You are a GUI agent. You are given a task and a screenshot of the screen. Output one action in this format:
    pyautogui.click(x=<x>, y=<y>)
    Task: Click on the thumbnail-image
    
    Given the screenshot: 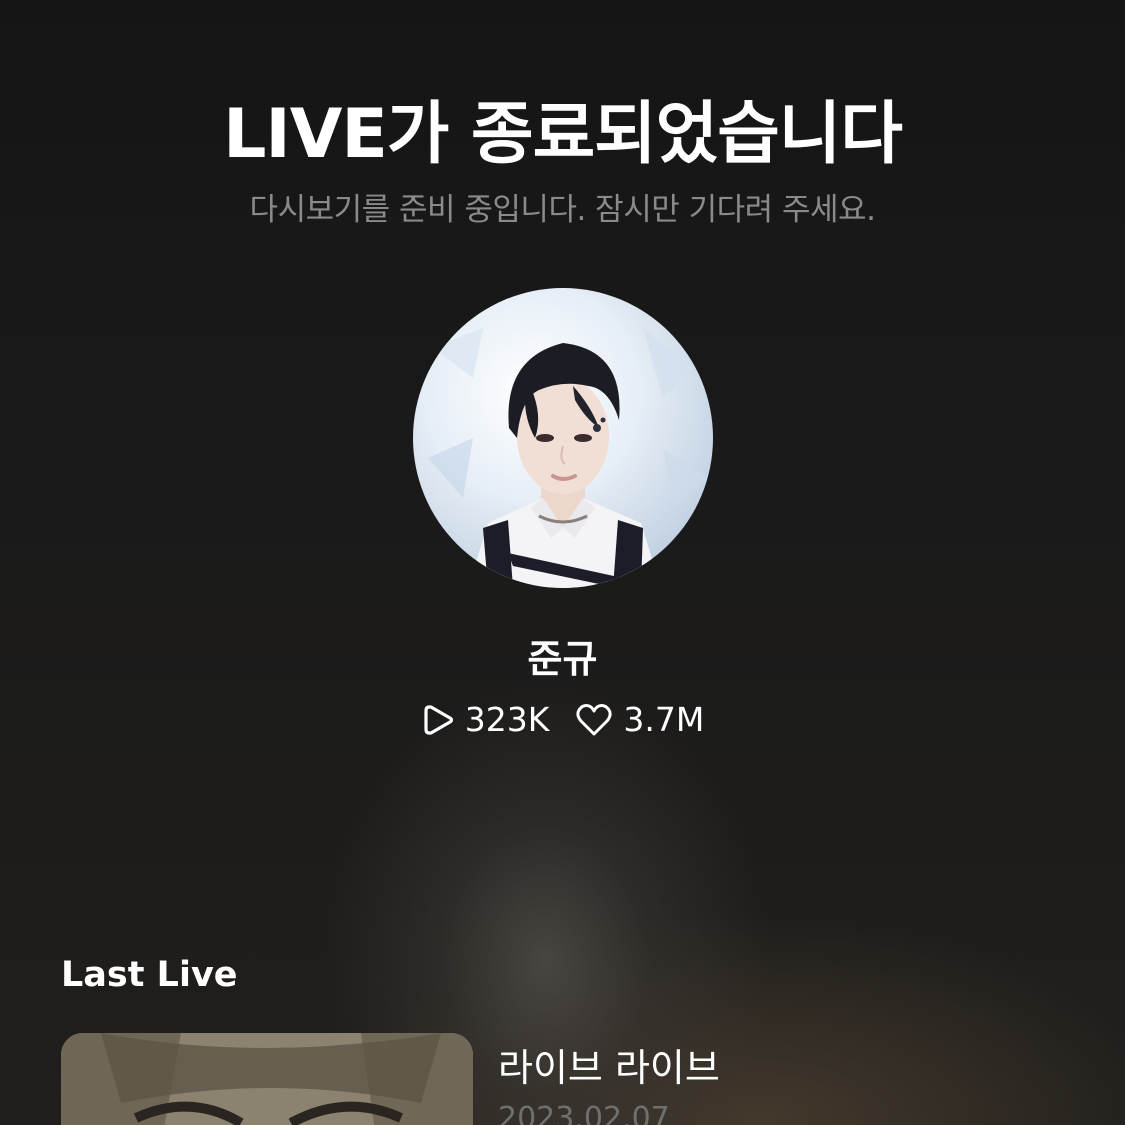 What is the action you would take?
    pyautogui.click(x=267, y=1079)
    